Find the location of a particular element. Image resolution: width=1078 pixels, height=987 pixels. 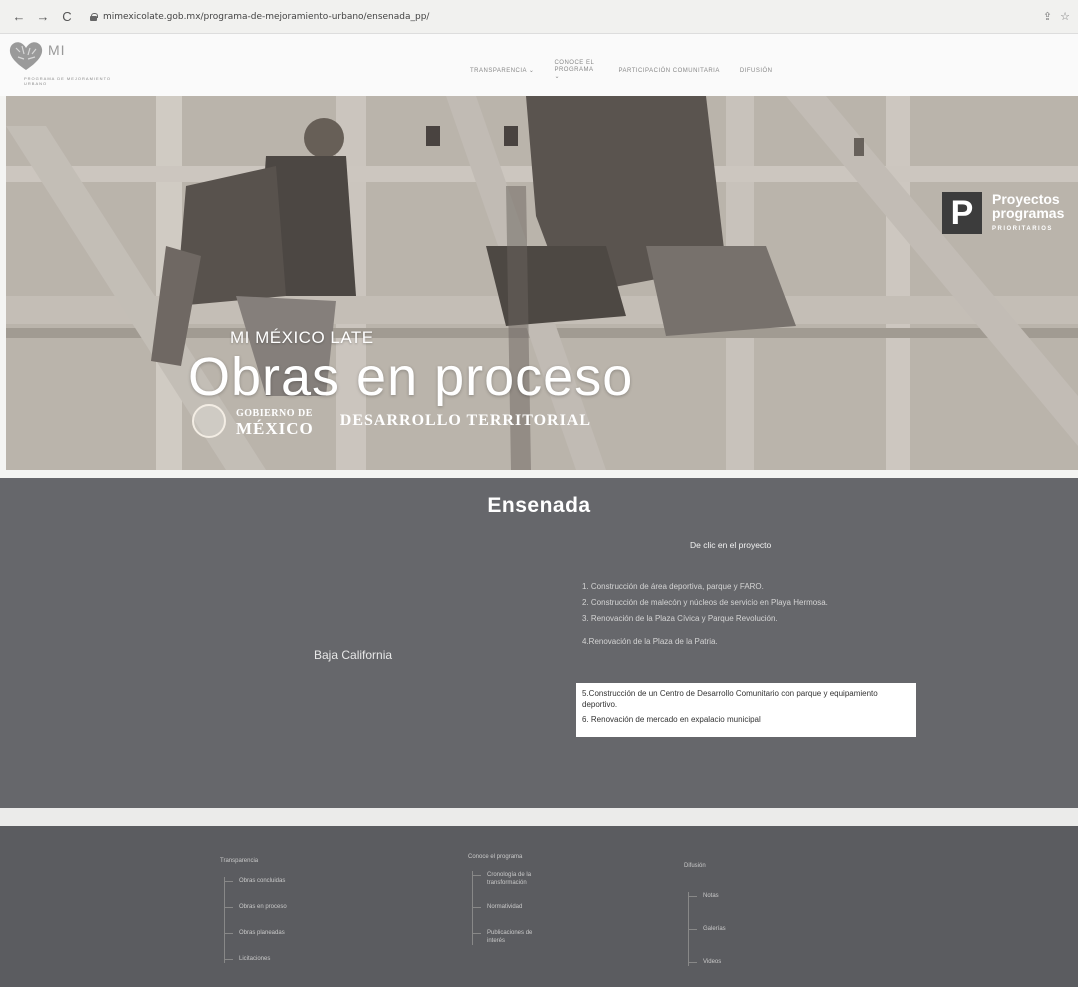

nav-participacion: PARTICIPACIÓN COMUNITARIA is located at coordinates (668, 71).